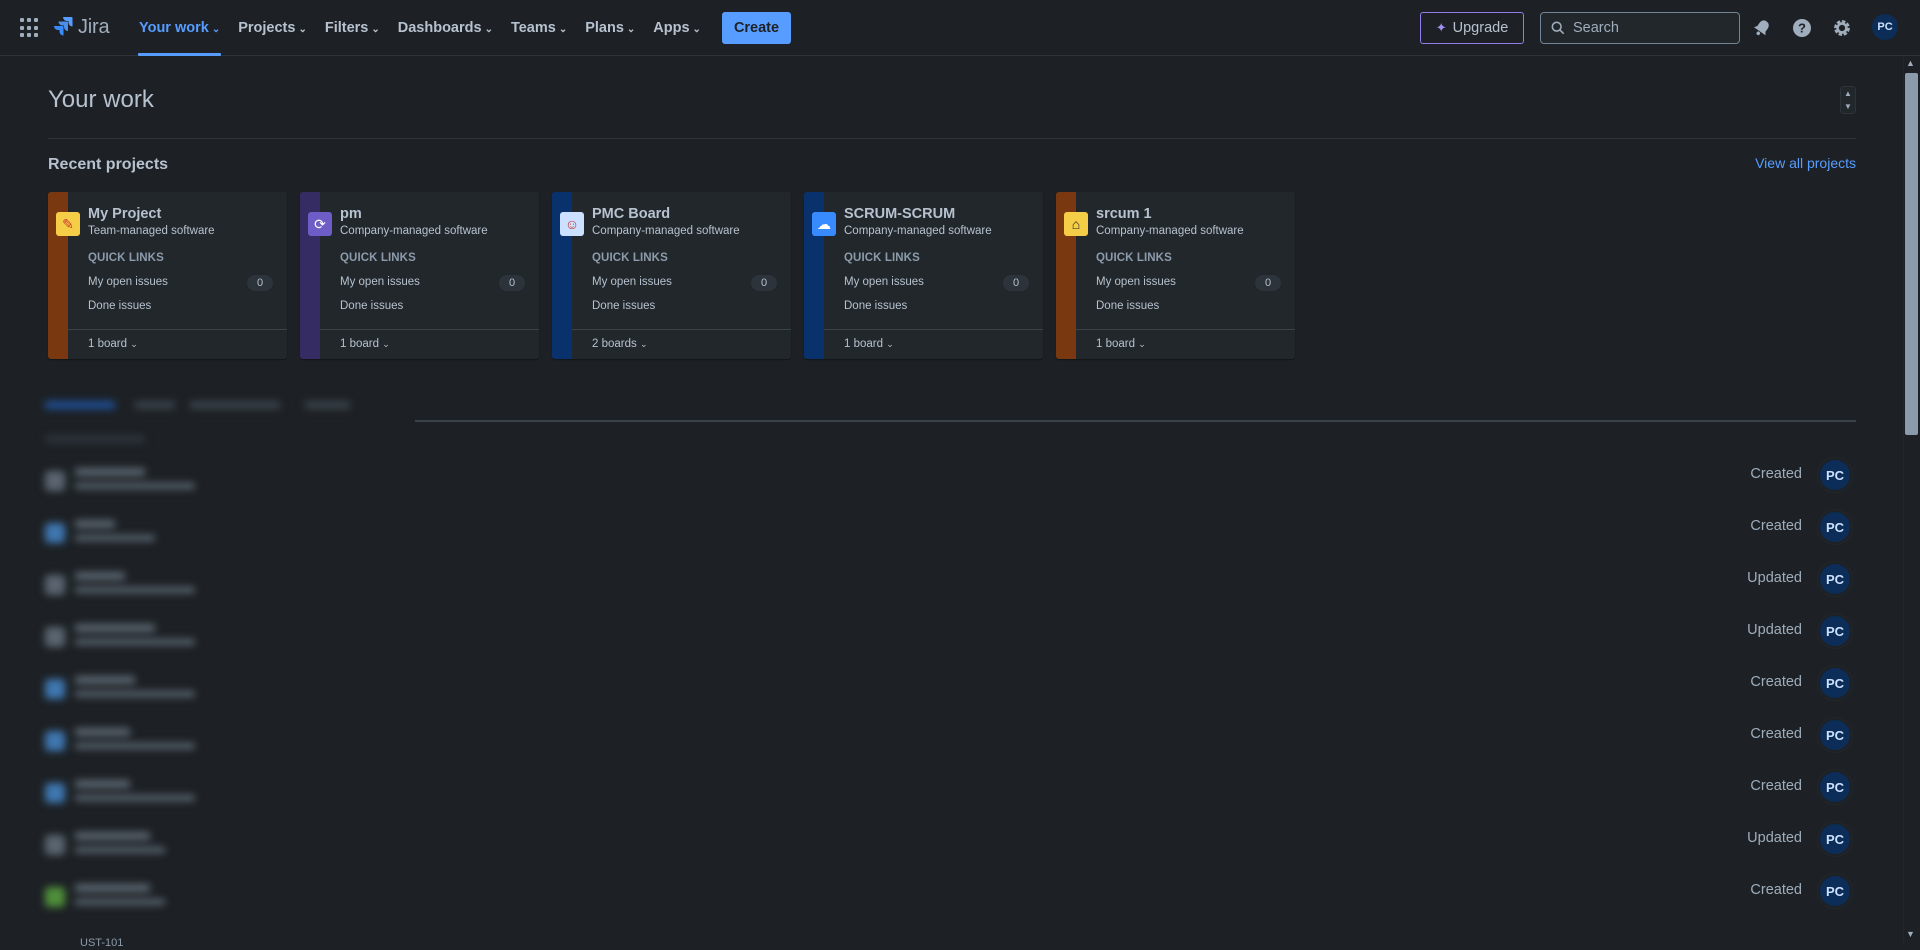  I want to click on caret-up-icon: ▲, so click(1848, 93).